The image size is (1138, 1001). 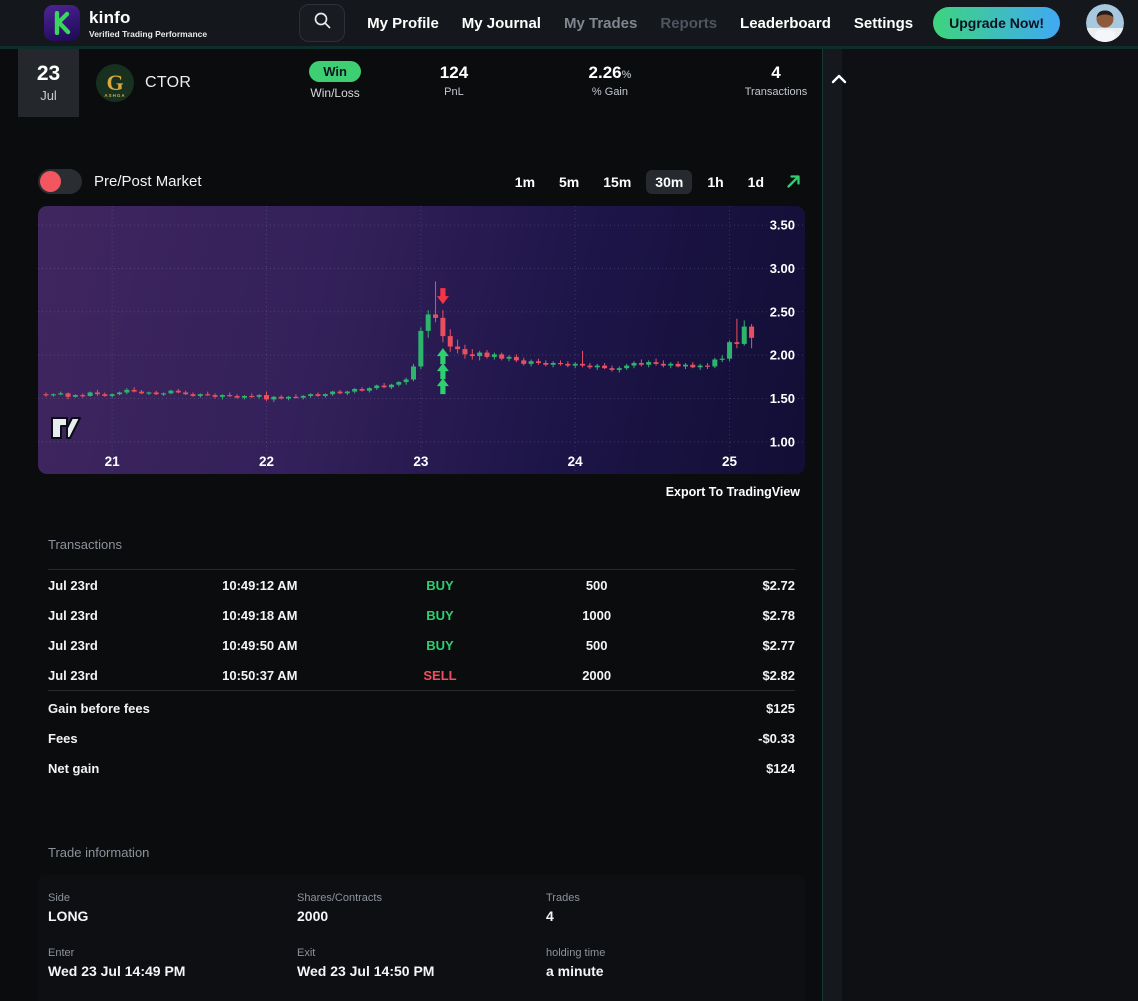 I want to click on summary-row-fees: Fees -$0.33, so click(x=421, y=738).